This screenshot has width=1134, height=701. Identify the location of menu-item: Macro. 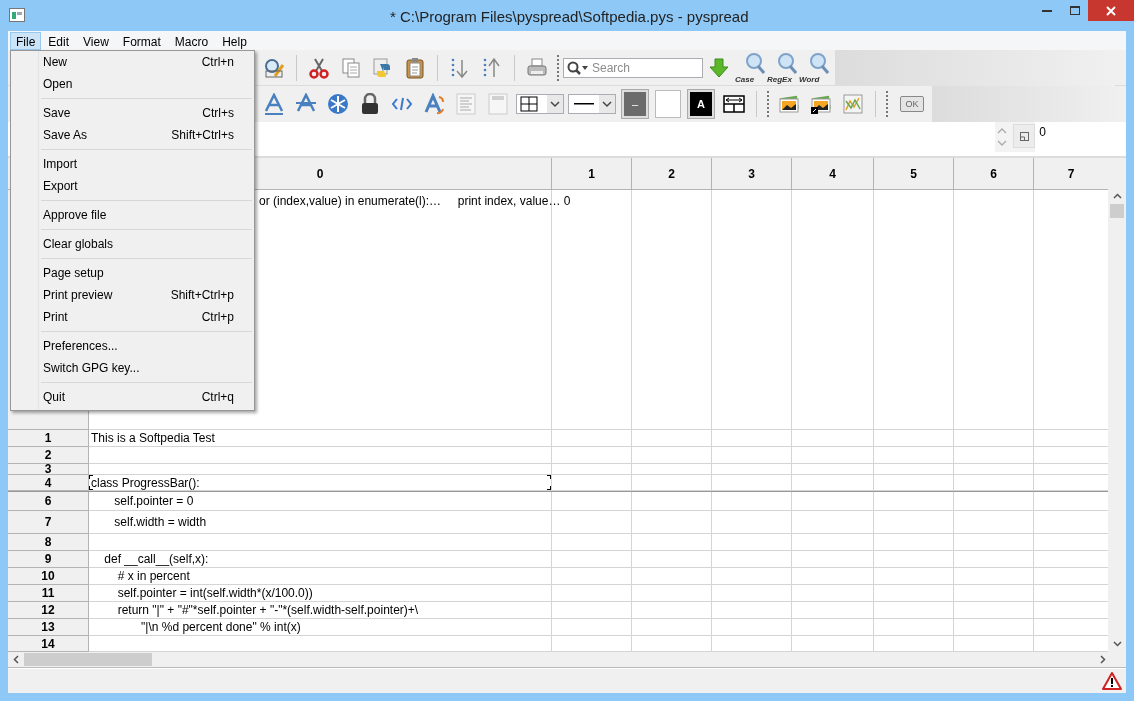
(191, 40).